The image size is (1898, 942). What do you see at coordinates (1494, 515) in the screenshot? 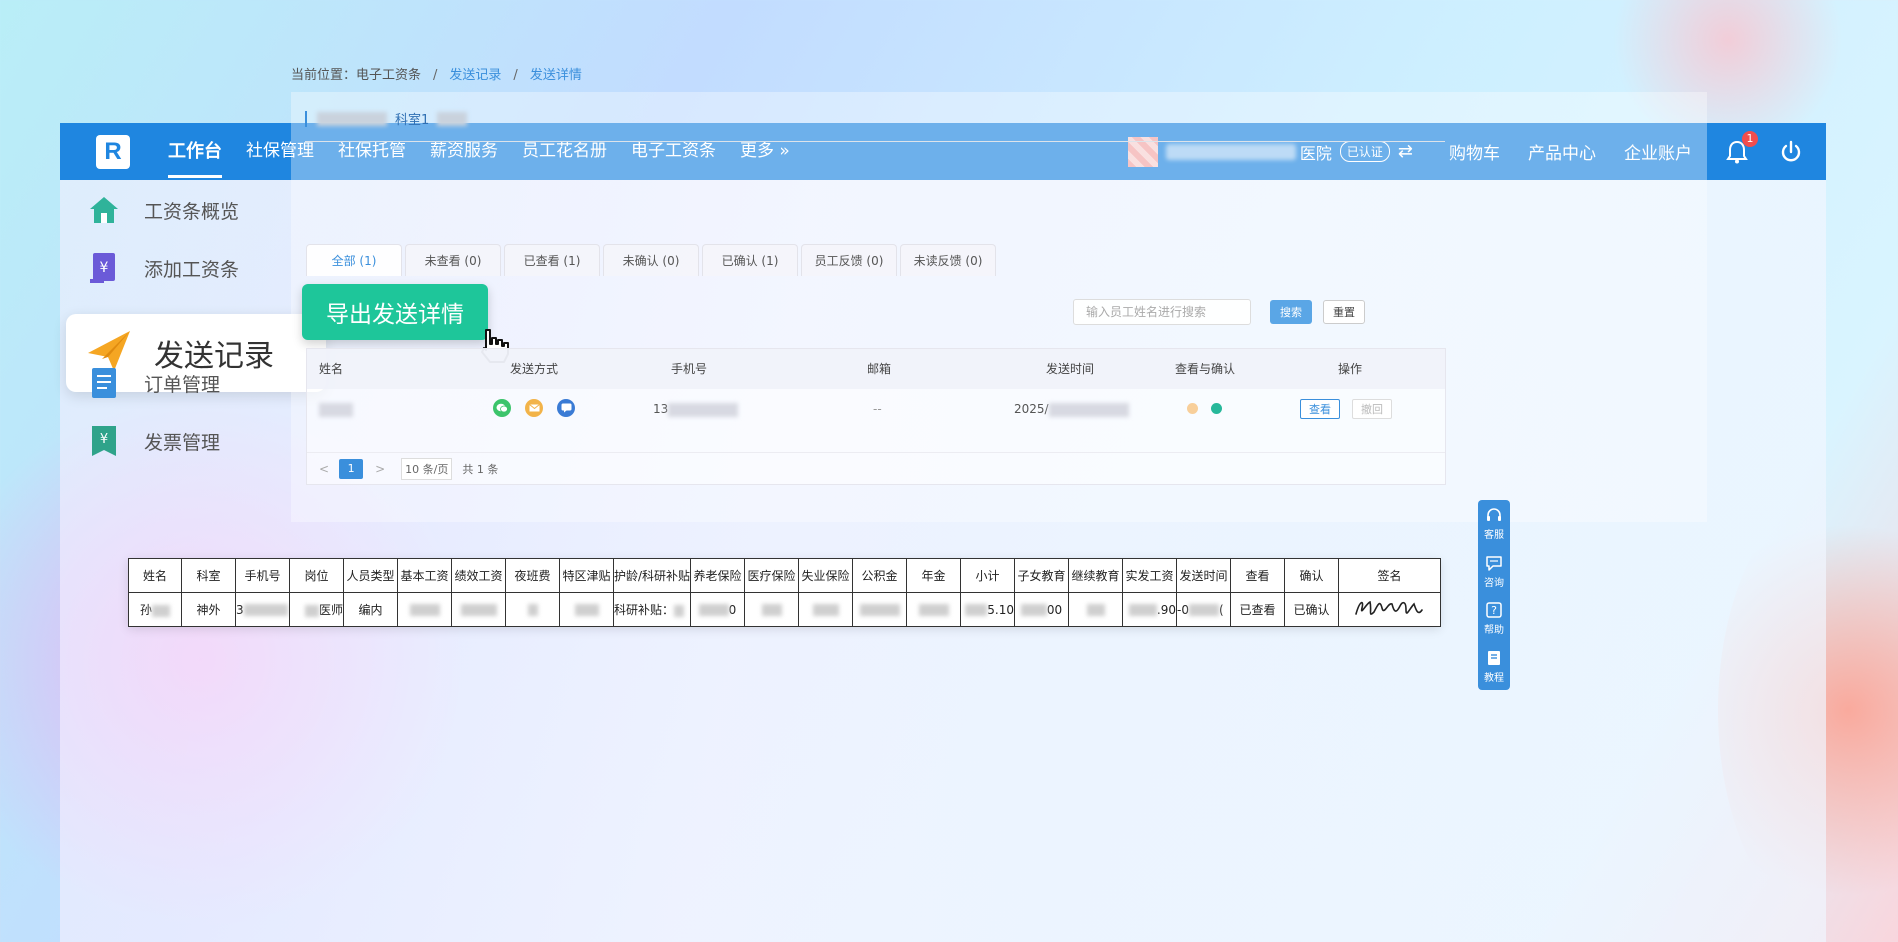
I see `headset-icon` at bounding box center [1494, 515].